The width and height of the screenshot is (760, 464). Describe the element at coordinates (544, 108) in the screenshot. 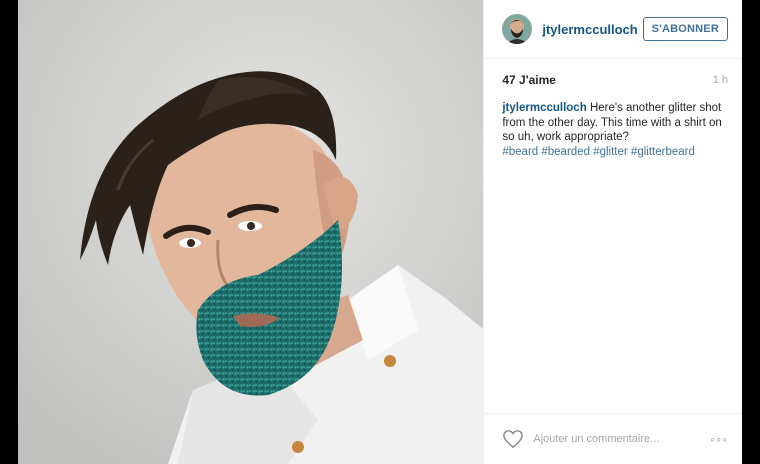

I see `caption-username: jtylermcculloch` at that location.